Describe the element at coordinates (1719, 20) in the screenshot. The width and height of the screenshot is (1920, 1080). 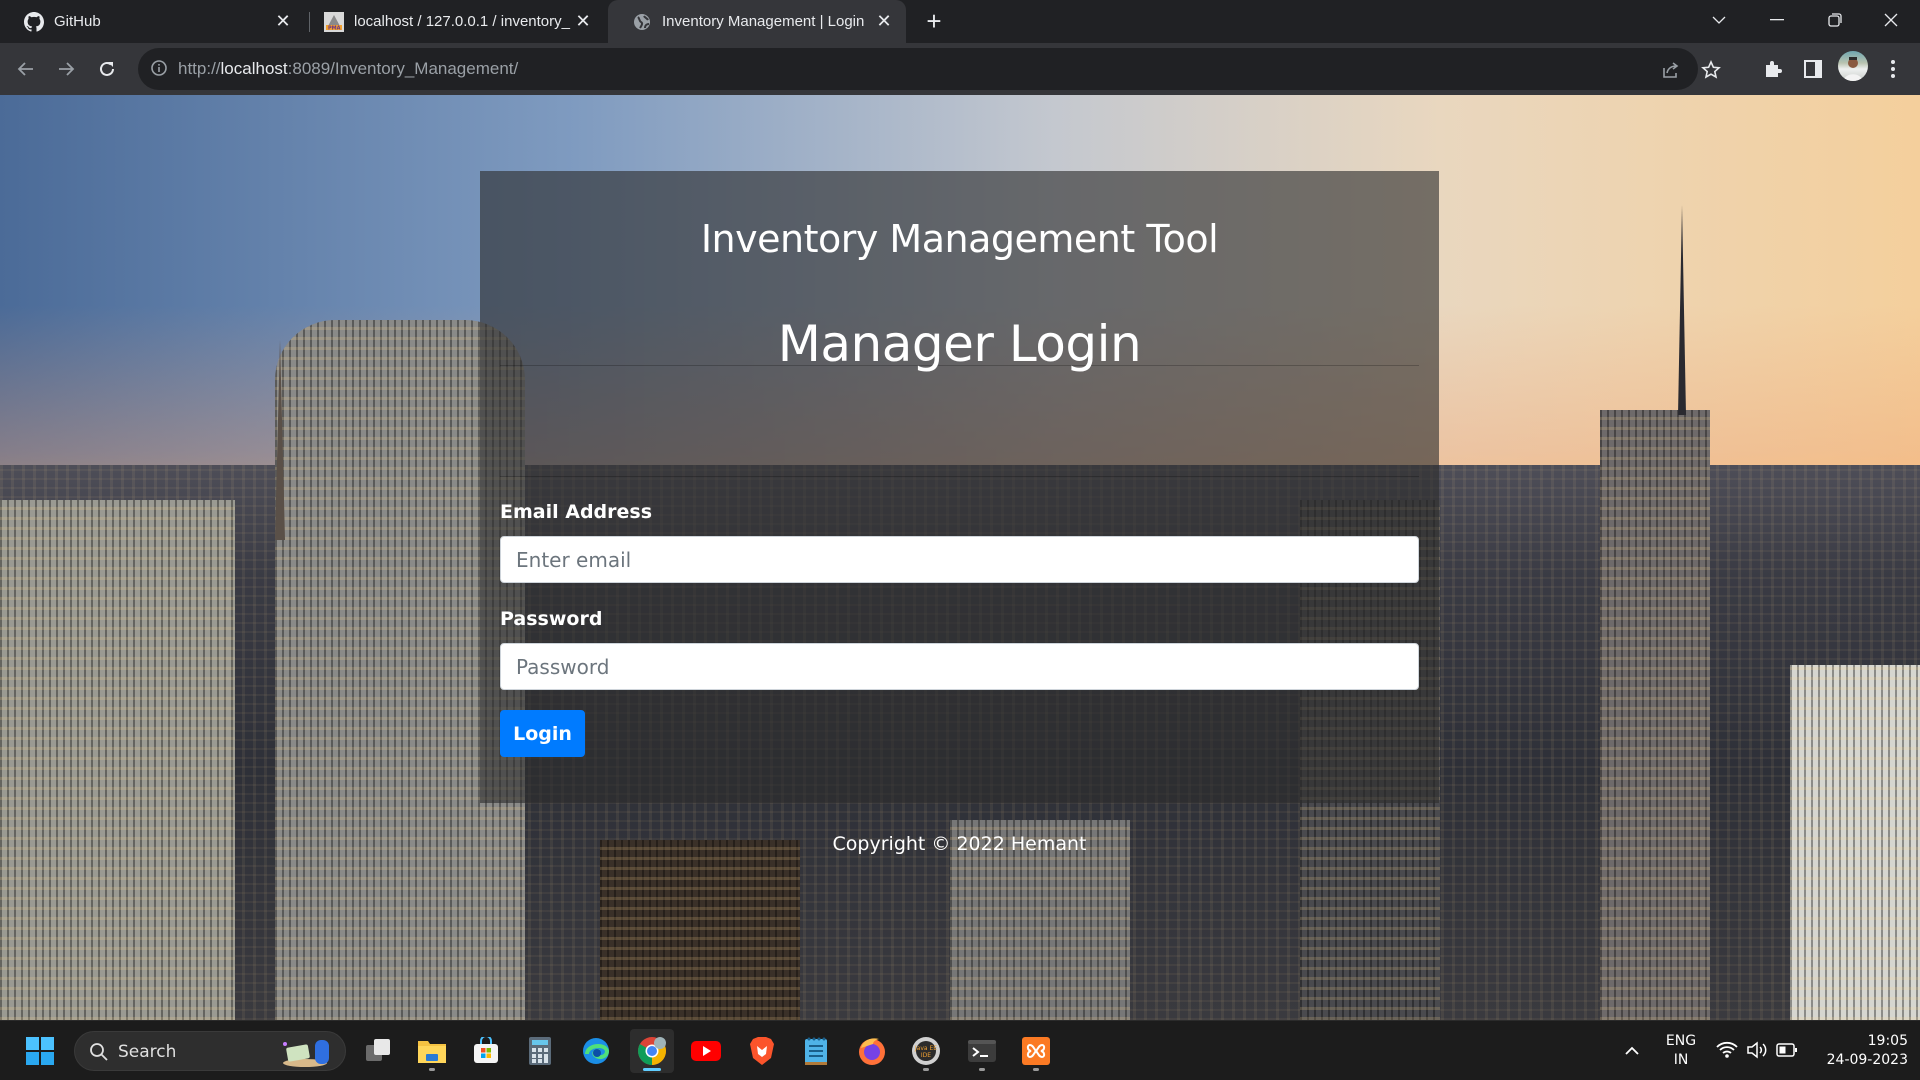
I see `tab-search-icon` at that location.